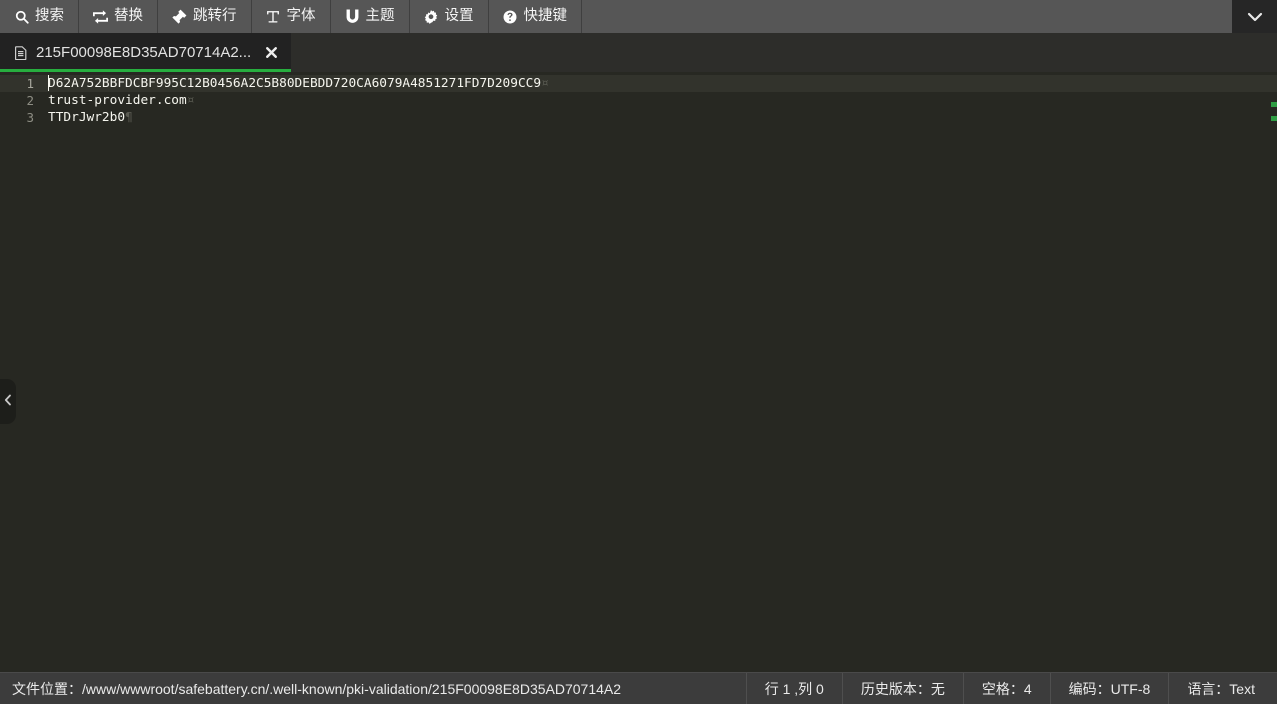  Describe the element at coordinates (128, 16) in the screenshot. I see `toolbar-button-label: 替换` at that location.